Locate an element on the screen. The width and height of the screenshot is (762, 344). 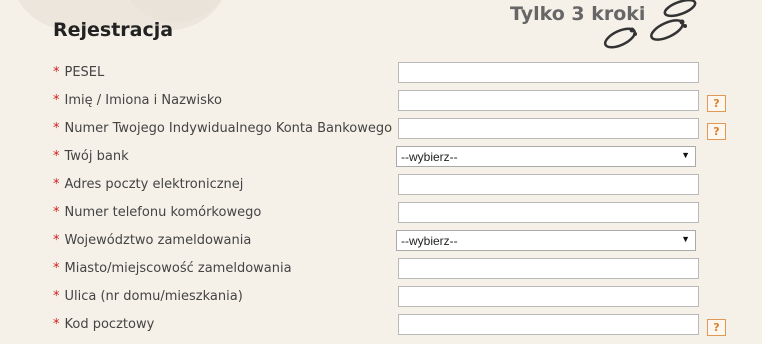
field-label-text: Województwo zameldowania is located at coordinates (158, 240).